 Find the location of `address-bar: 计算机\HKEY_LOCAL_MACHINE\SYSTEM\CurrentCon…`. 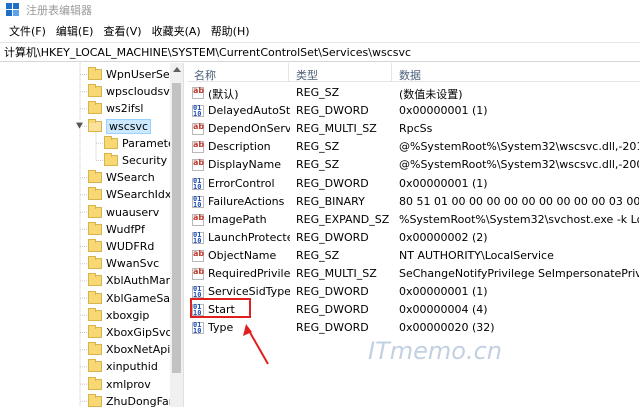

address-bar: 计算机\HKEY_LOCAL_MACHINE\SYSTEM\CurrentCon… is located at coordinates (320, 52).